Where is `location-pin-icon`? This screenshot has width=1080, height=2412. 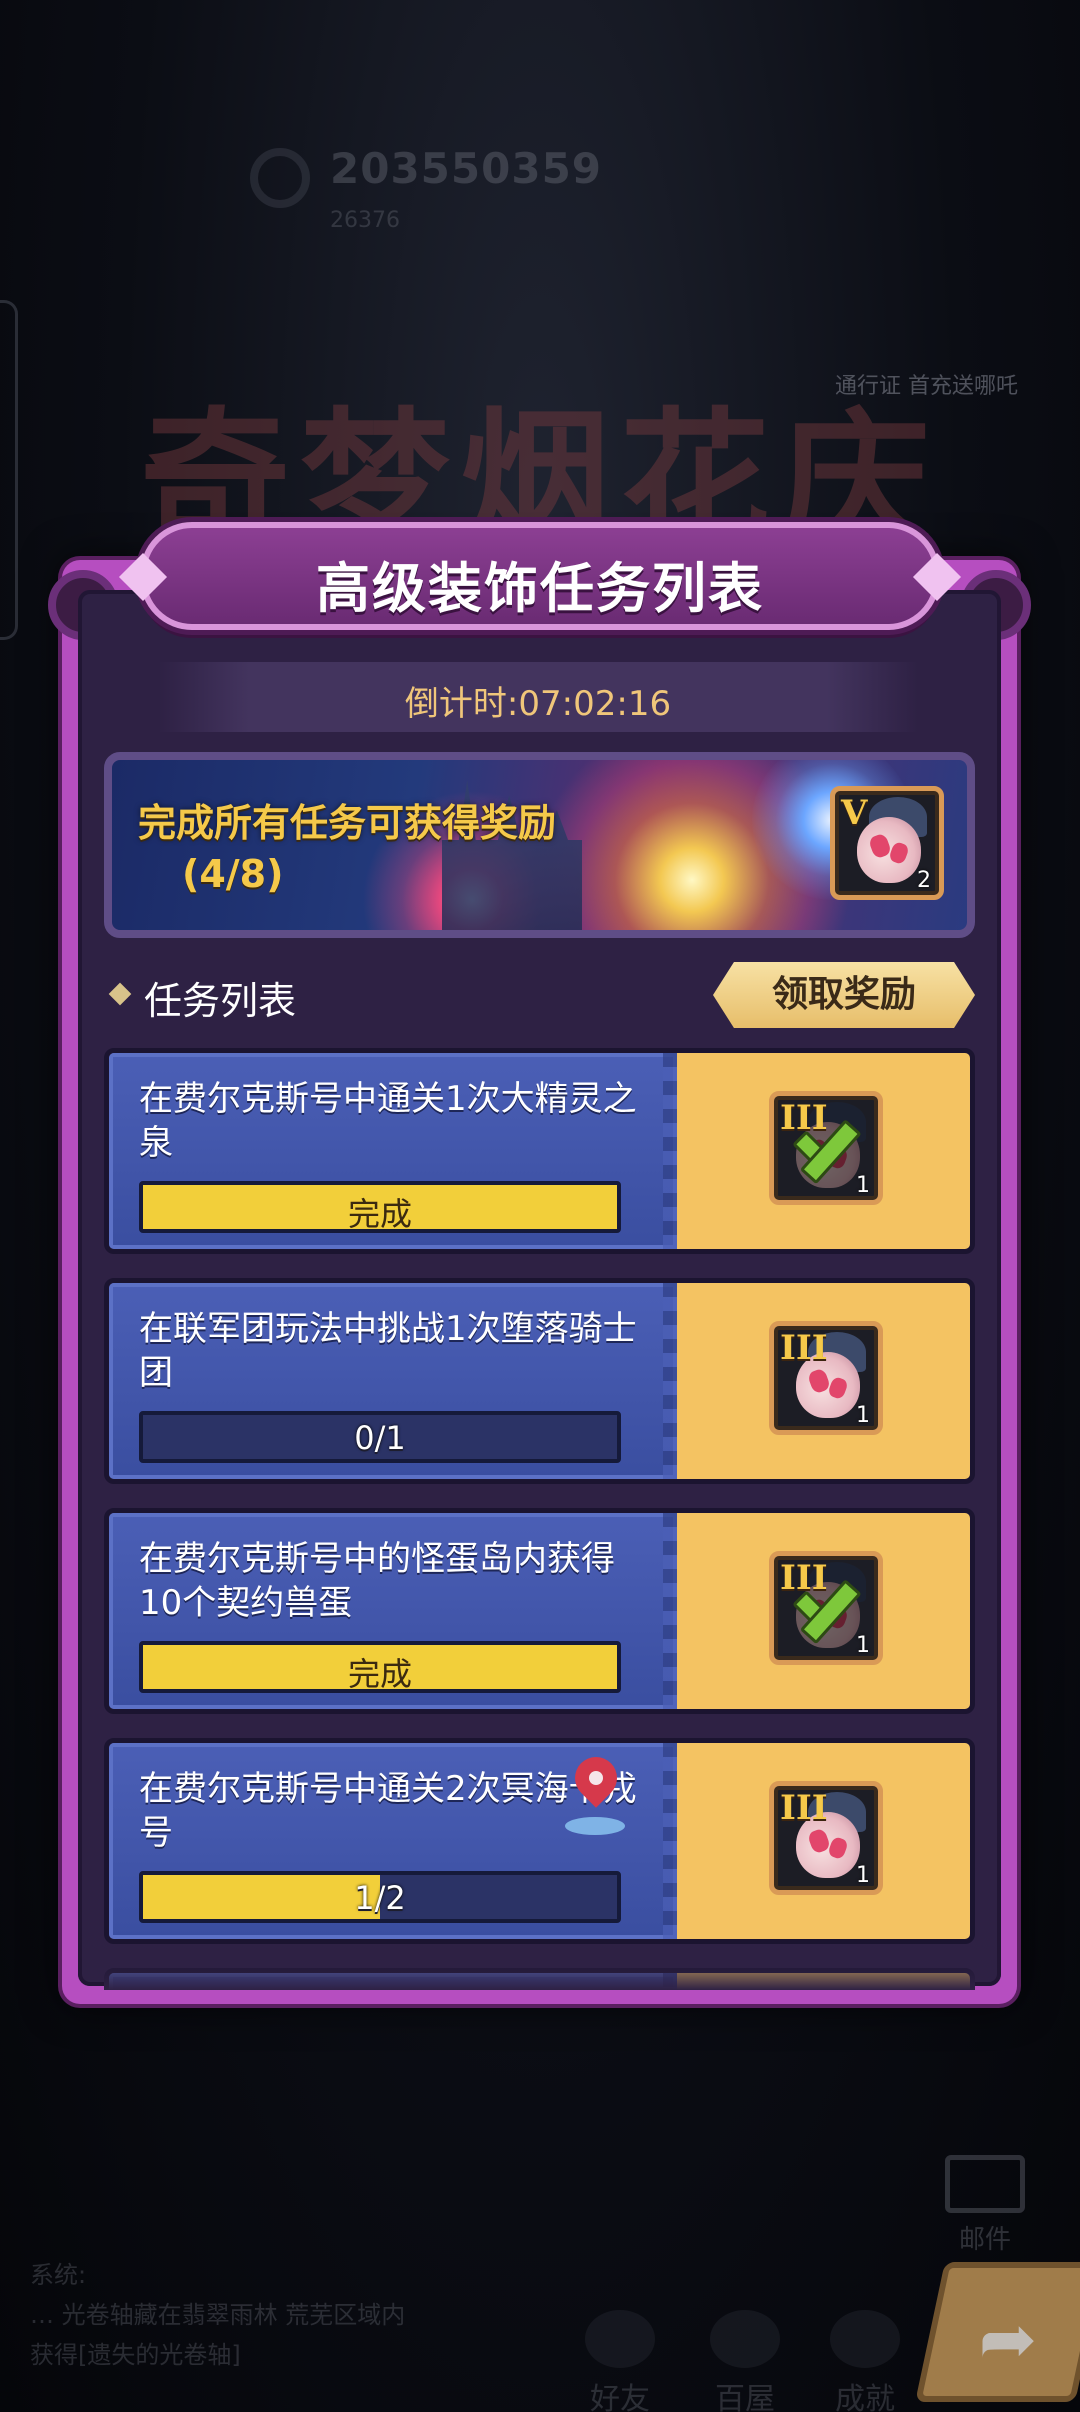
location-pin-icon is located at coordinates (595, 1793).